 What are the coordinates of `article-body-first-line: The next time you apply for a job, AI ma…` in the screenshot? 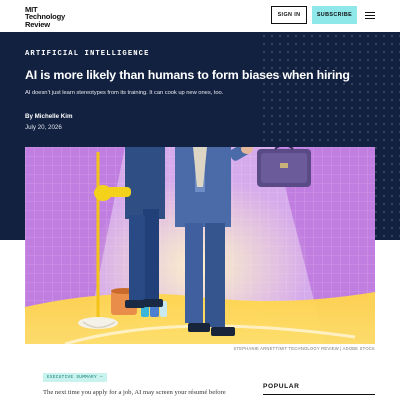 It's located at (134, 392).